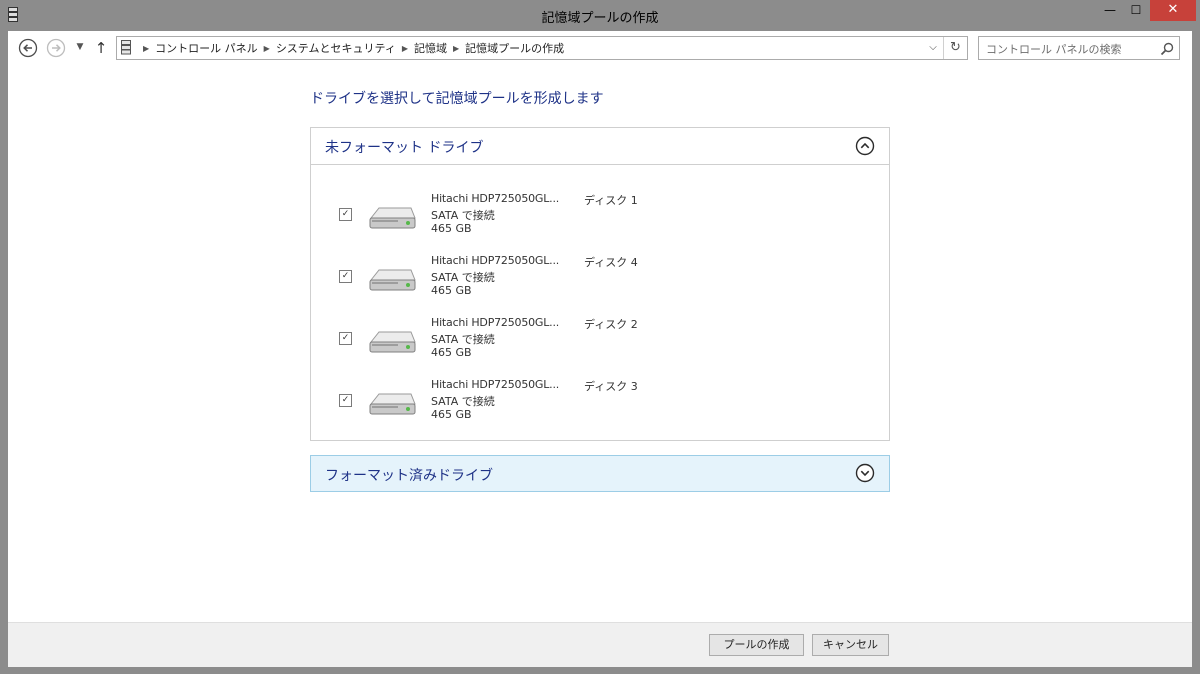  I want to click on drive-disk-number: ディスク 2, so click(611, 324).